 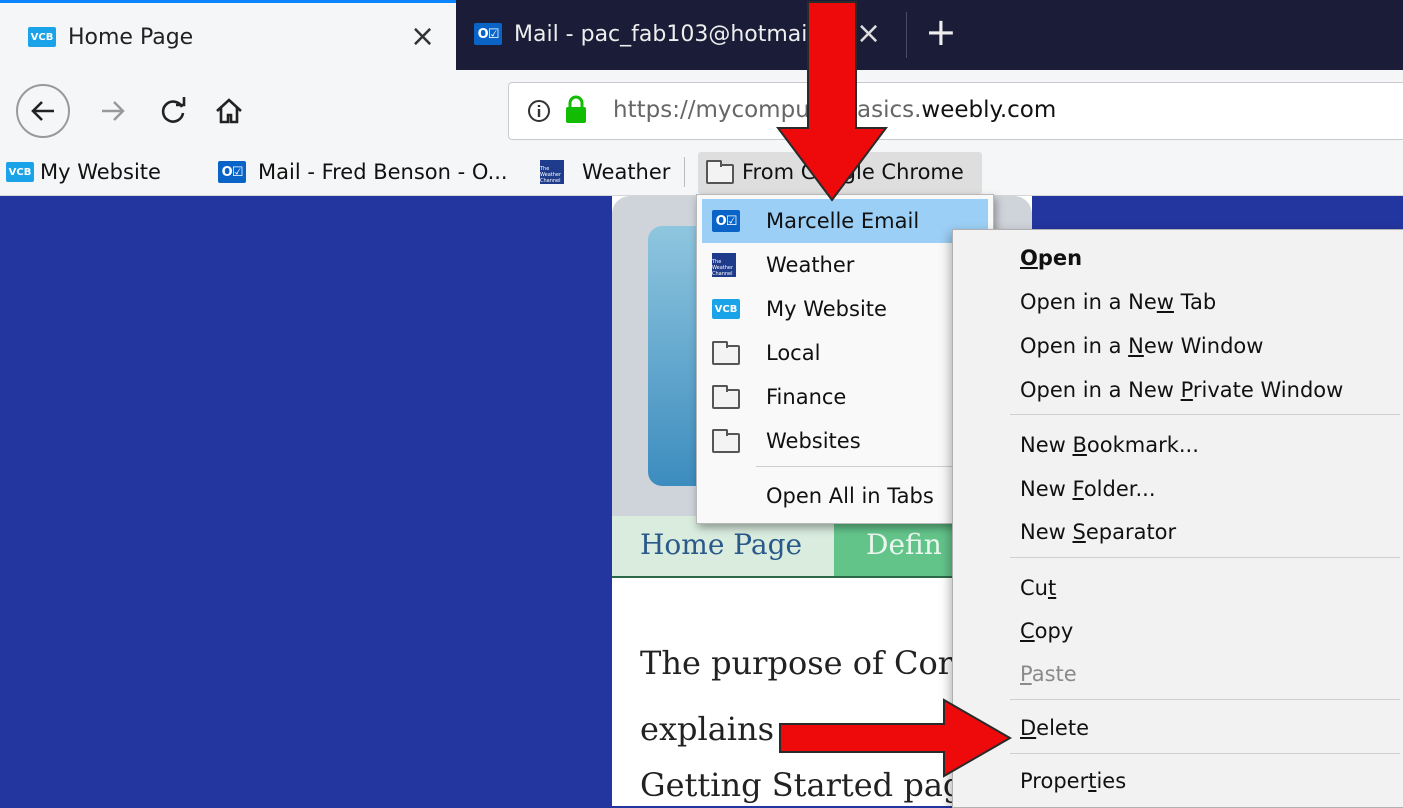 What do you see at coordinates (1054, 728) in the screenshot?
I see `context-menu-delete: Delete` at bounding box center [1054, 728].